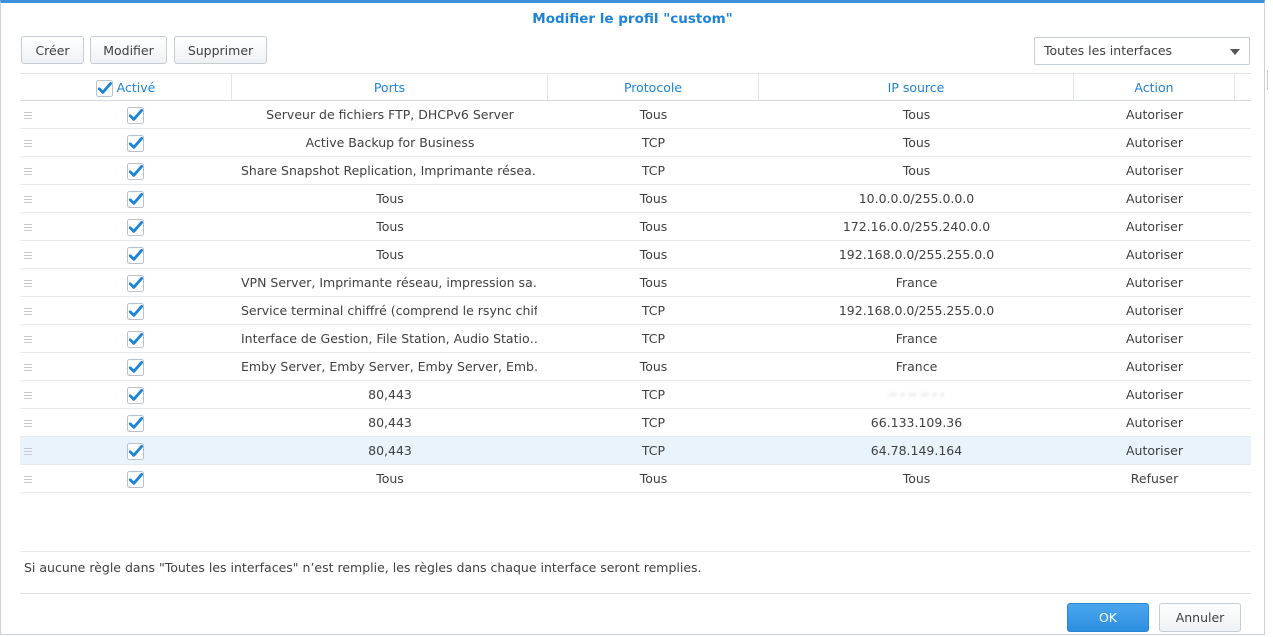  Describe the element at coordinates (136, 87) in the screenshot. I see `header-enabled-label: Activé` at that location.